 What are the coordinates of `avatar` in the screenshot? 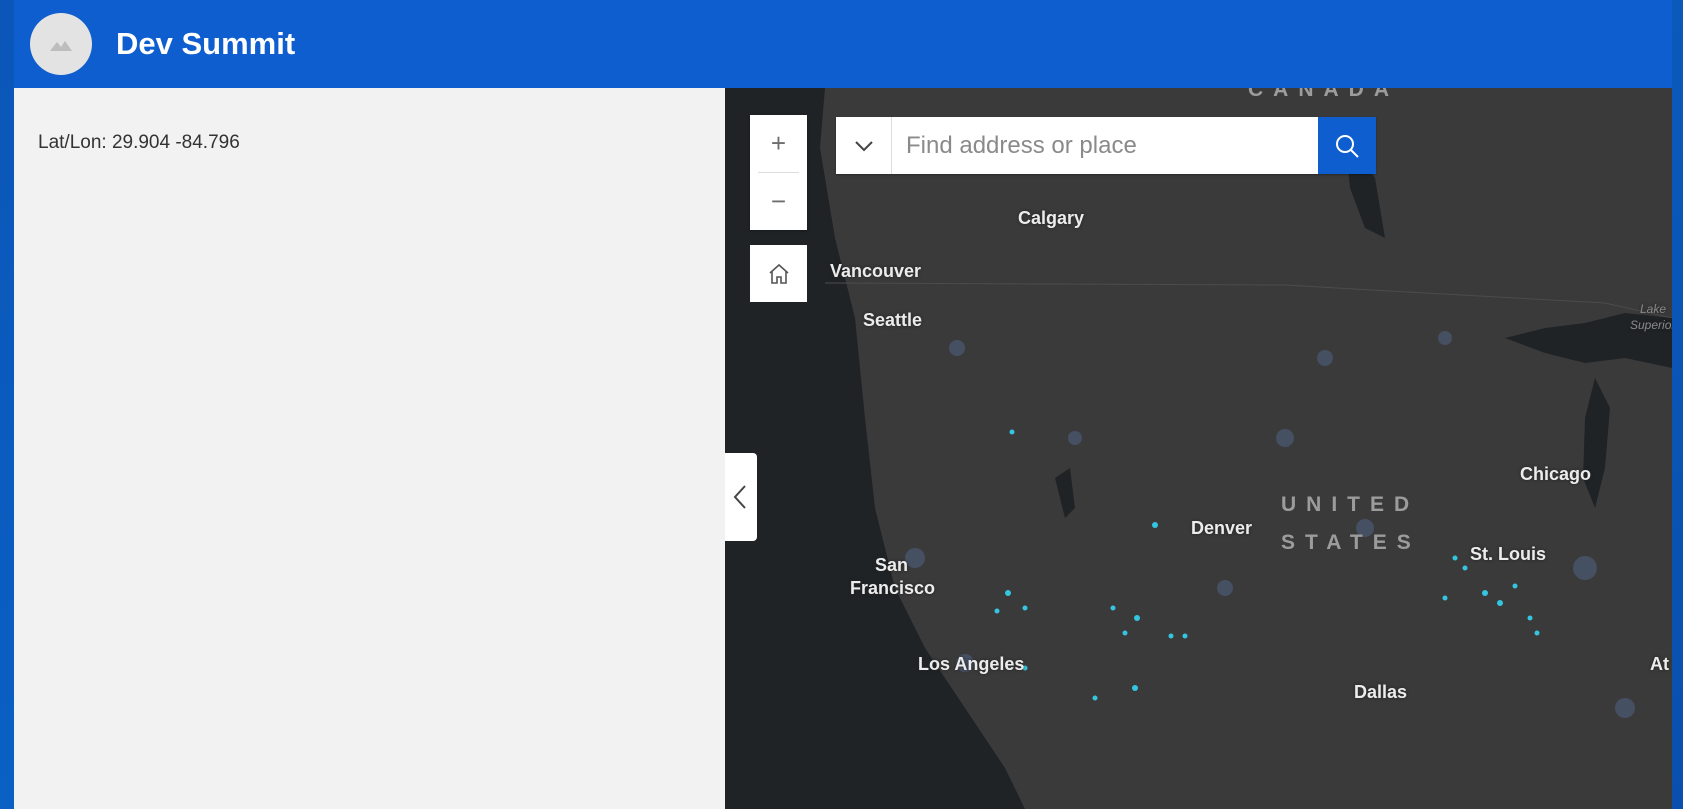 It's located at (61, 44).